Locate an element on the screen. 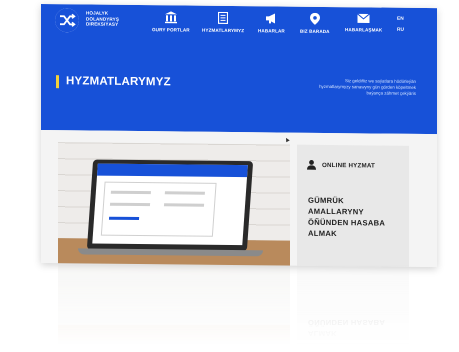  language-switcher: EN RU is located at coordinates (400, 25).